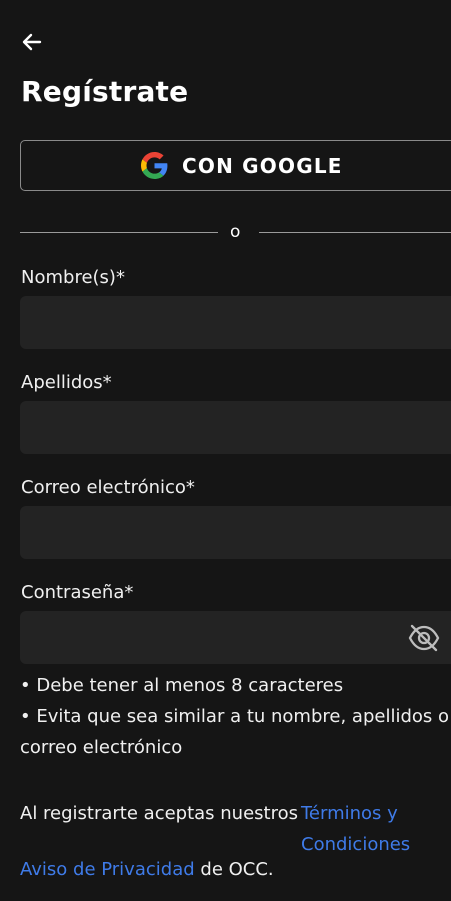  I want to click on terms-suffix: de OCC., so click(237, 869).